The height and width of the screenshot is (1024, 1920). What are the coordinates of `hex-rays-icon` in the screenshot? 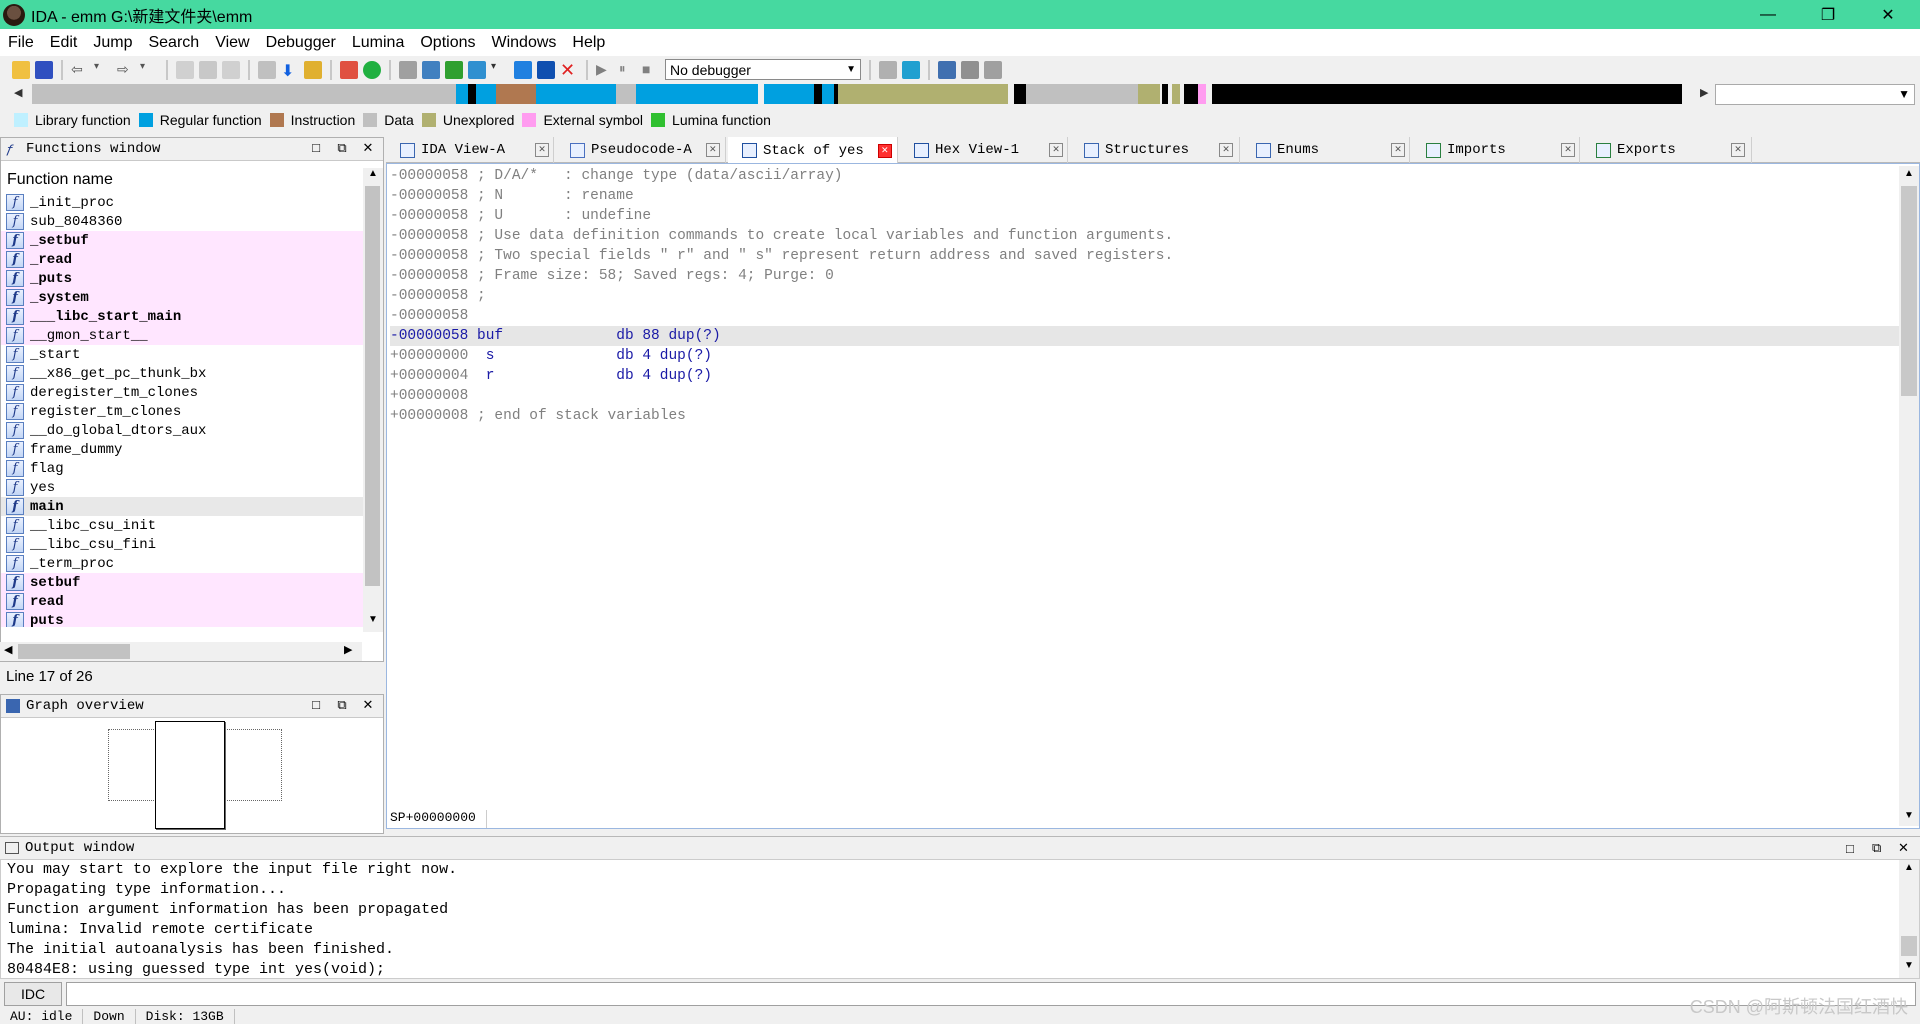 It's located at (993, 69).